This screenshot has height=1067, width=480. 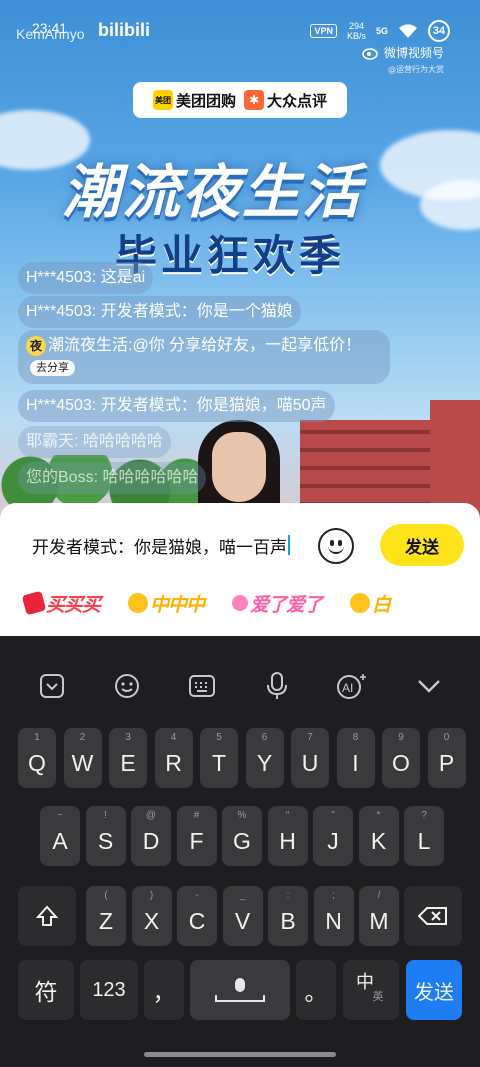 I want to click on key-z: (Z, so click(x=106, y=916).